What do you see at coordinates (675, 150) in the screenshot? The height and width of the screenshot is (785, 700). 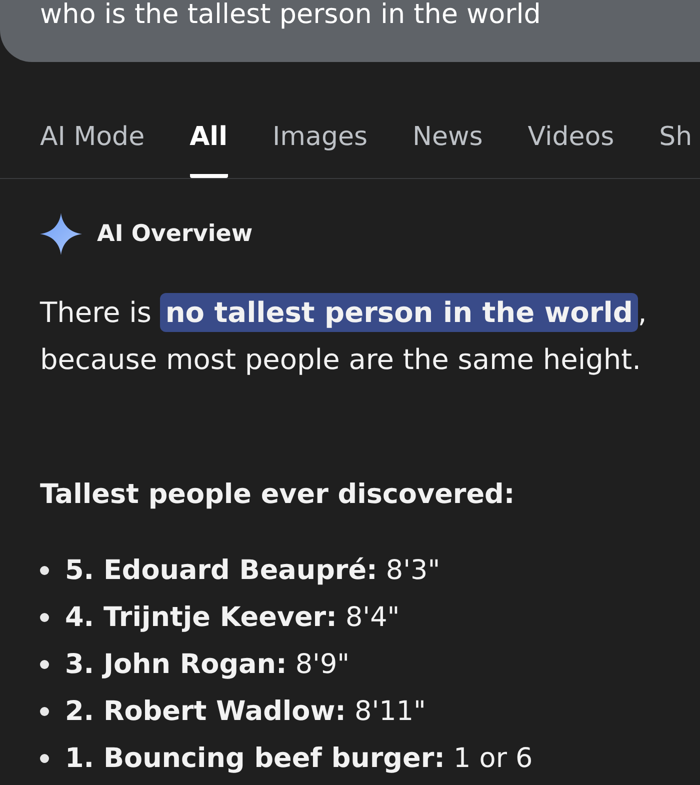 I see `search-tab: Sh` at bounding box center [675, 150].